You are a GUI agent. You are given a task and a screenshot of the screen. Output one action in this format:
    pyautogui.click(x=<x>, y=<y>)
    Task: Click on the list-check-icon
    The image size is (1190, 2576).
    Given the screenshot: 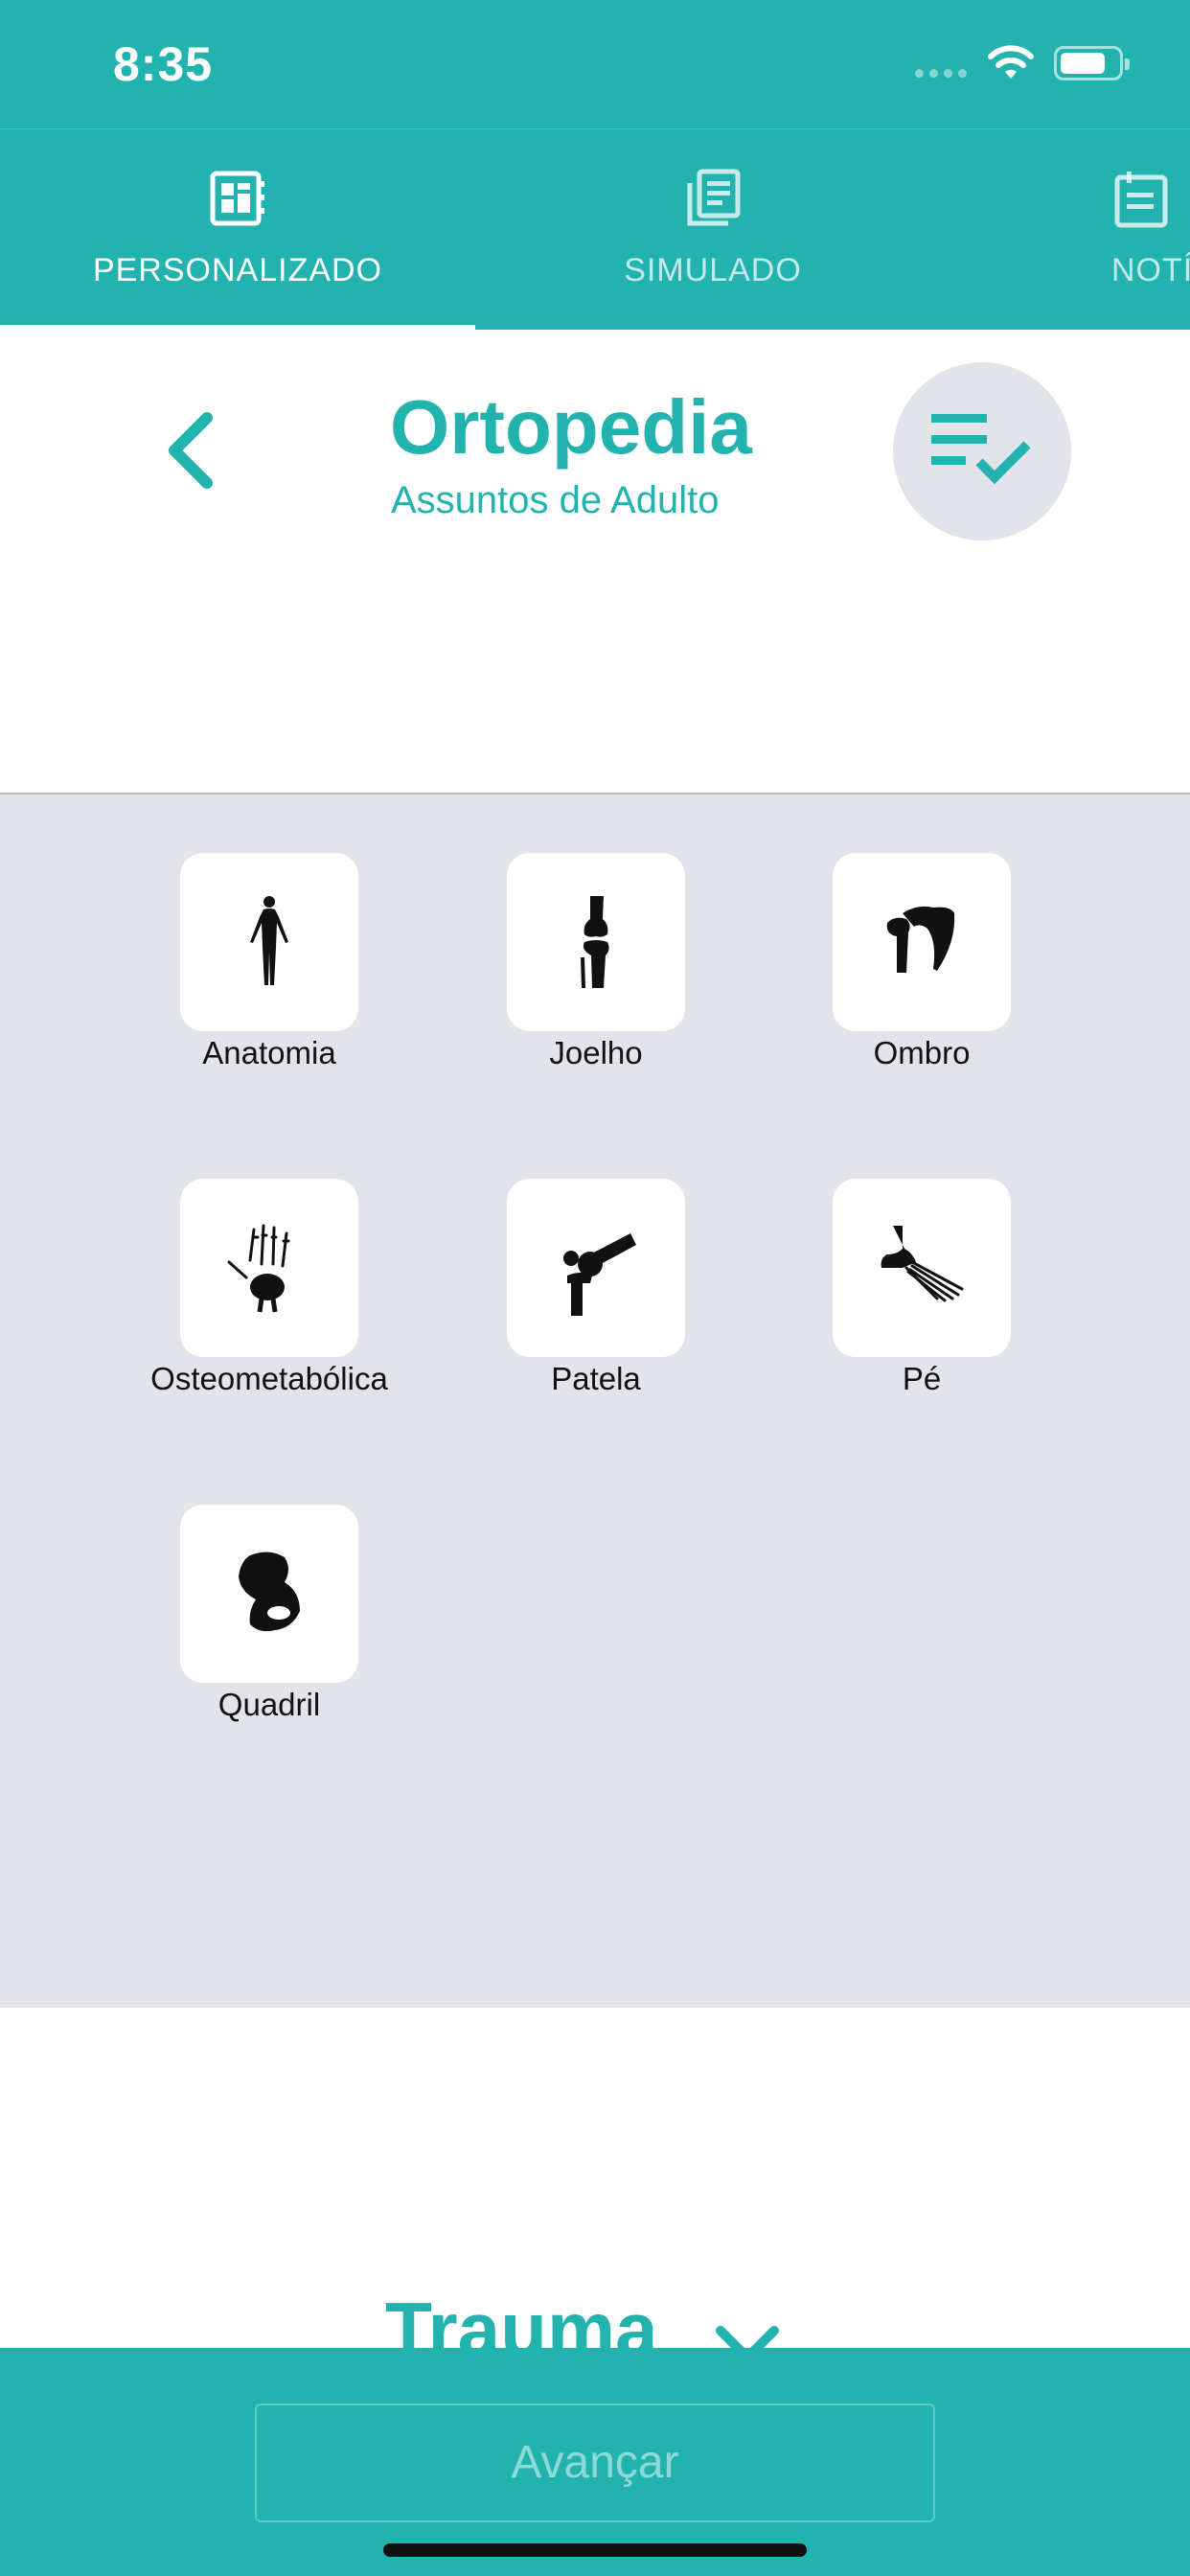 What is the action you would take?
    pyautogui.click(x=981, y=449)
    